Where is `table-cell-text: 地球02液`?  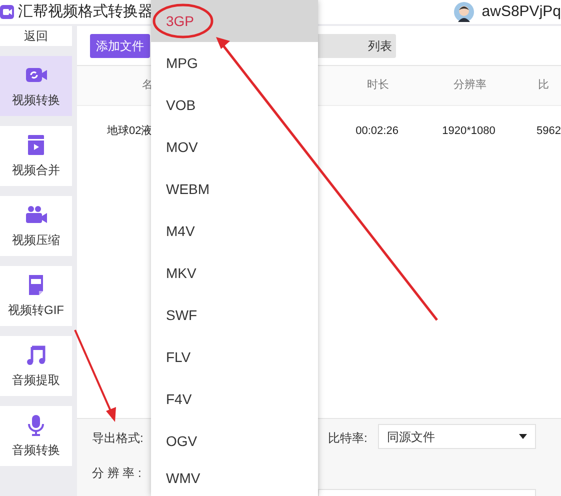 table-cell-text: 地球02液 is located at coordinates (130, 131).